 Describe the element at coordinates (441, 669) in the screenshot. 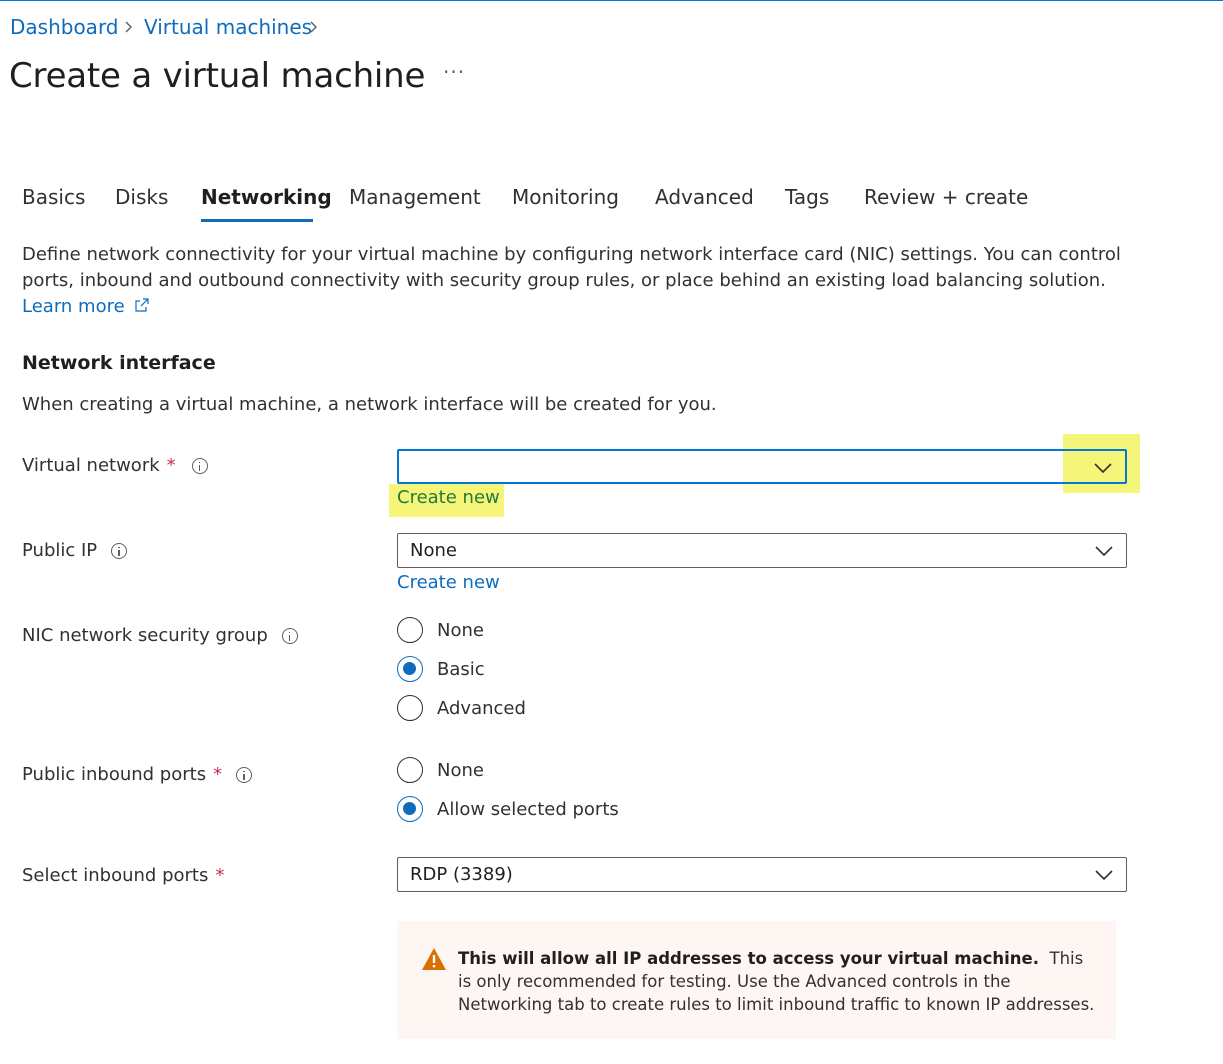

I see `nic-nsg-radio-basic: Basic` at that location.